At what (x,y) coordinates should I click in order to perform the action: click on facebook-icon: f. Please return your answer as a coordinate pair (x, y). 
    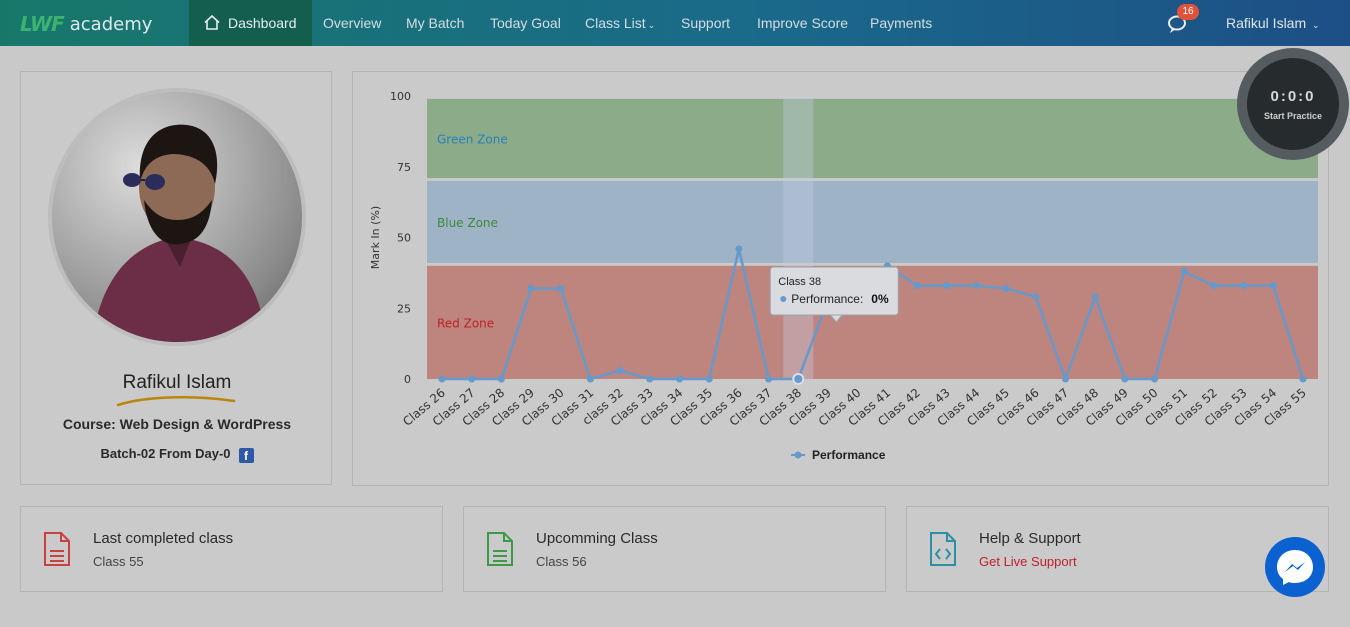
    Looking at the image, I should click on (246, 455).